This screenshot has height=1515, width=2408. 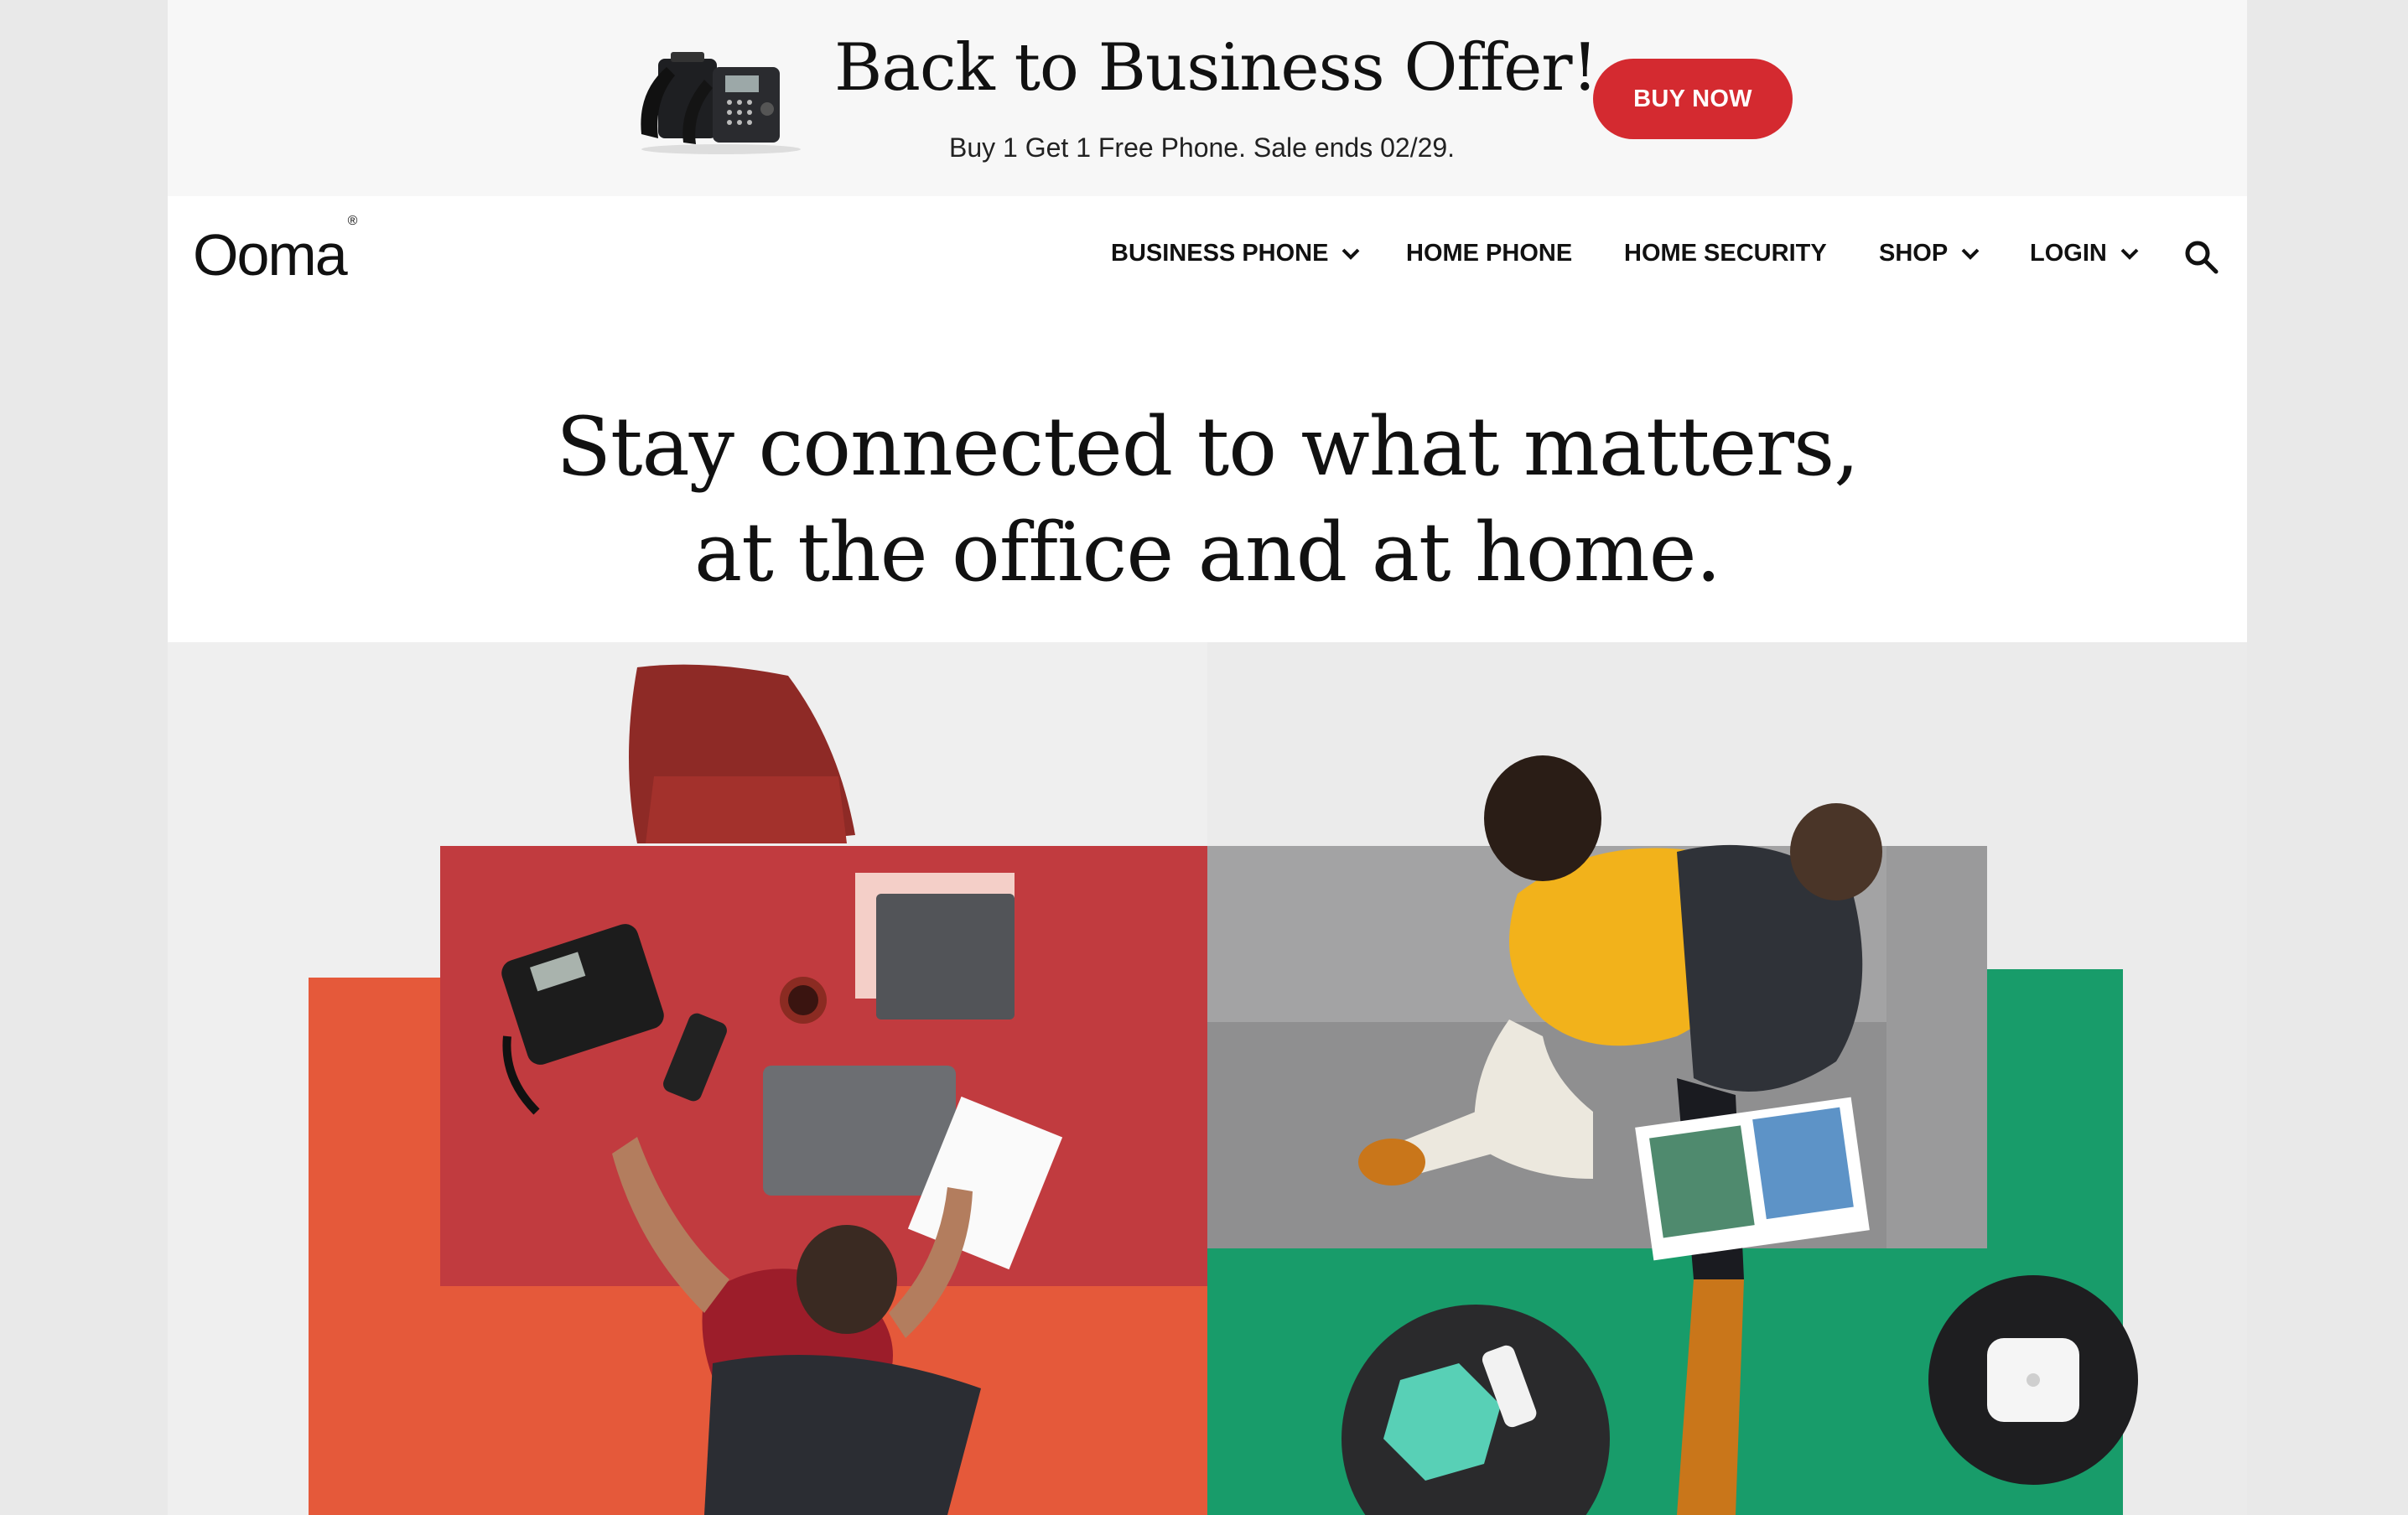 I want to click on nav-item-business-phone: BUSINESS PHONE, so click(x=1235, y=253).